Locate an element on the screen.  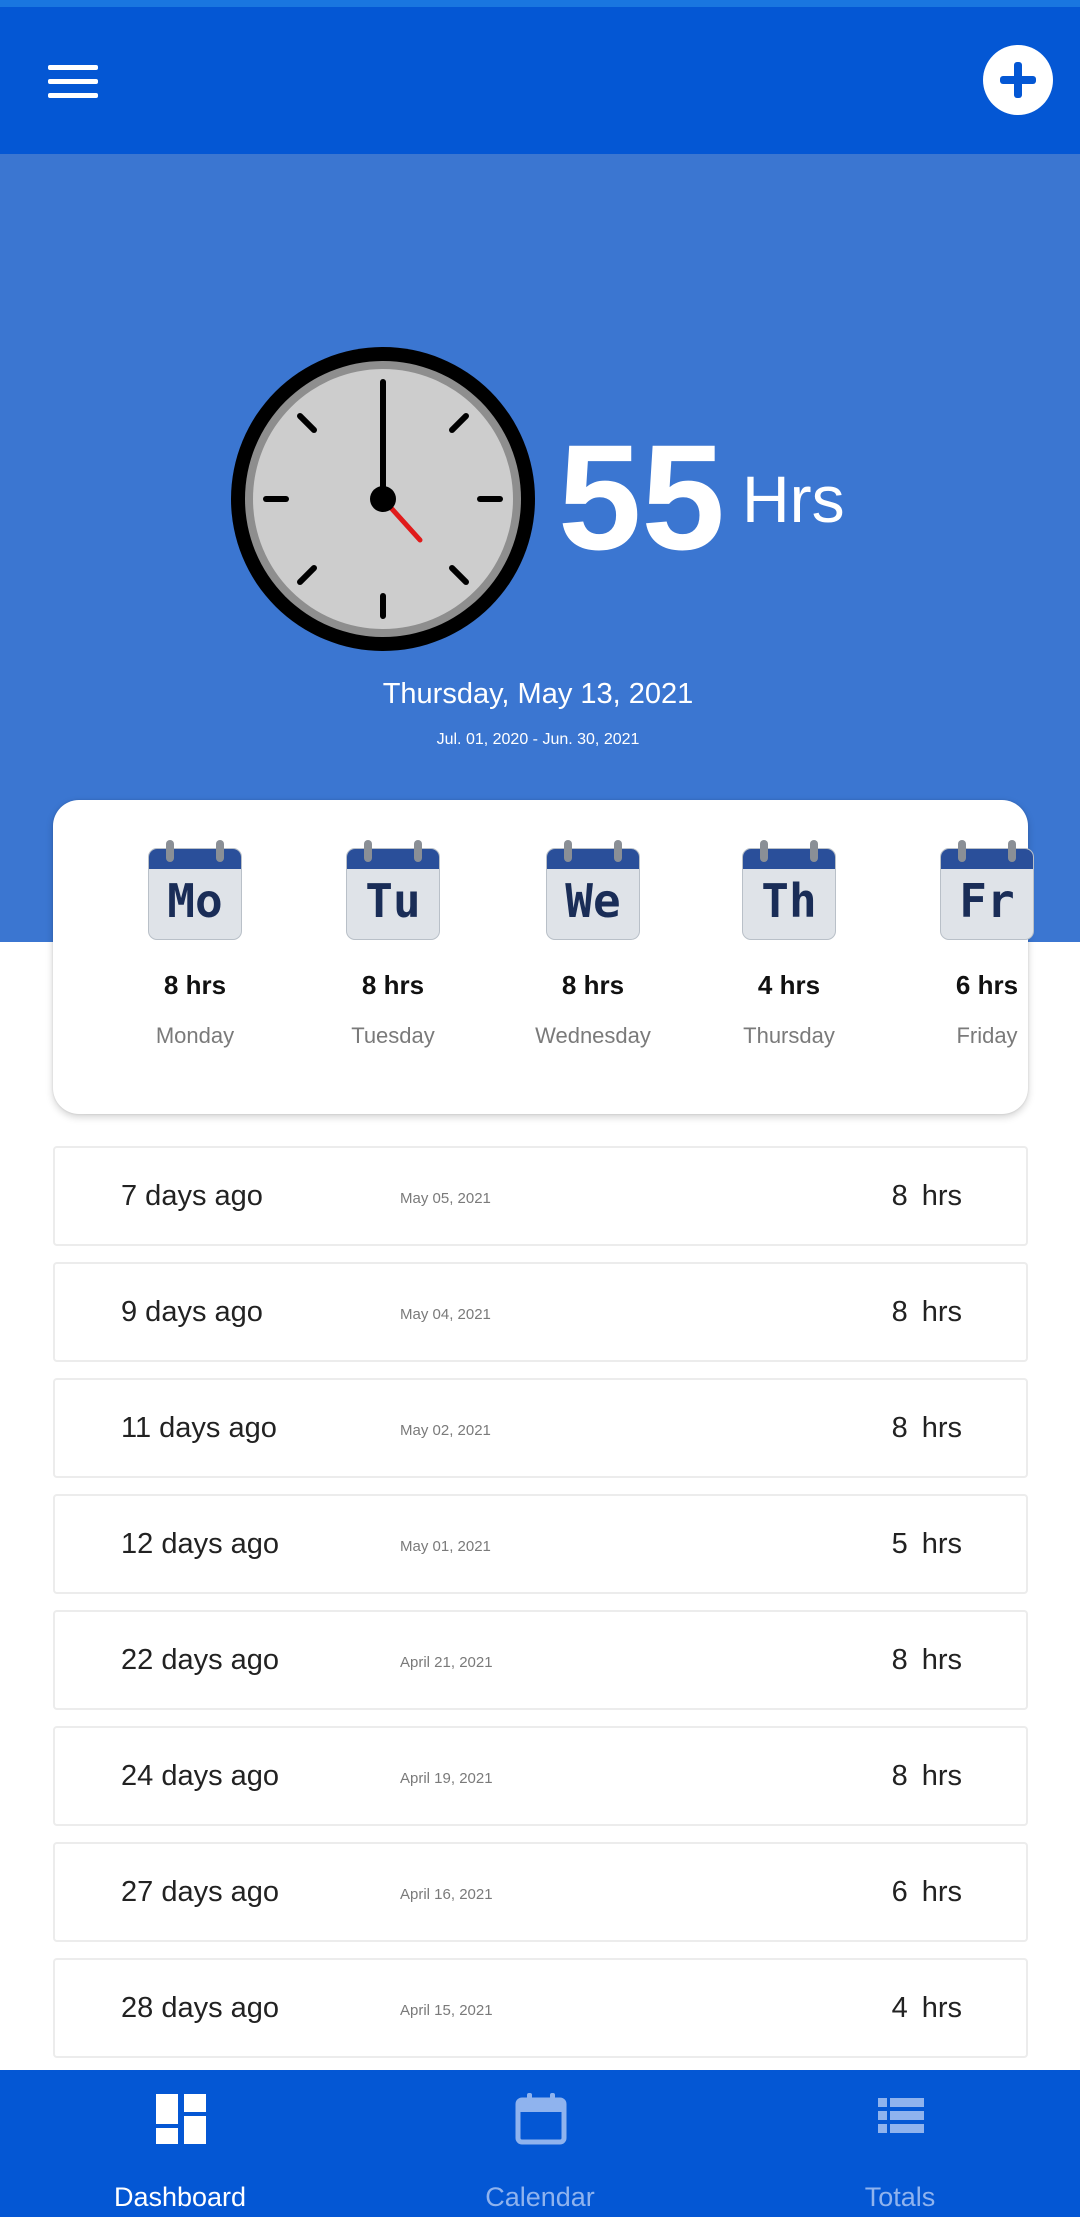
entry-row: 12 days ago May 01, 2021 5 hrs is located at coordinates (540, 1544).